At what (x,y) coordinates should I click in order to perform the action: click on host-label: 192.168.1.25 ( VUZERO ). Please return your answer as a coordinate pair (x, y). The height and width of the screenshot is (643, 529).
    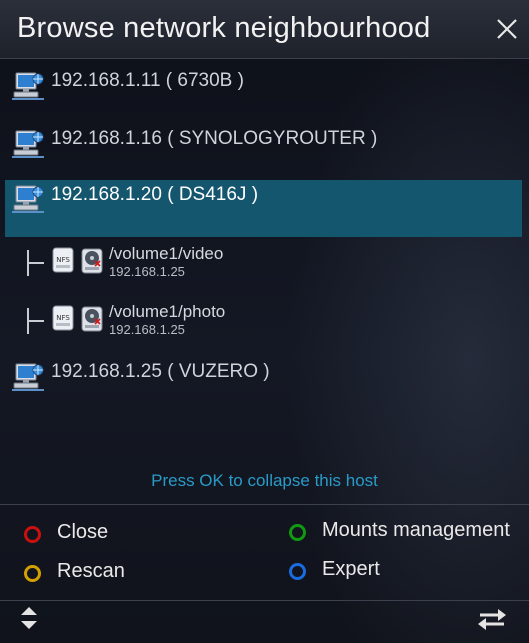
    Looking at the image, I should click on (160, 371).